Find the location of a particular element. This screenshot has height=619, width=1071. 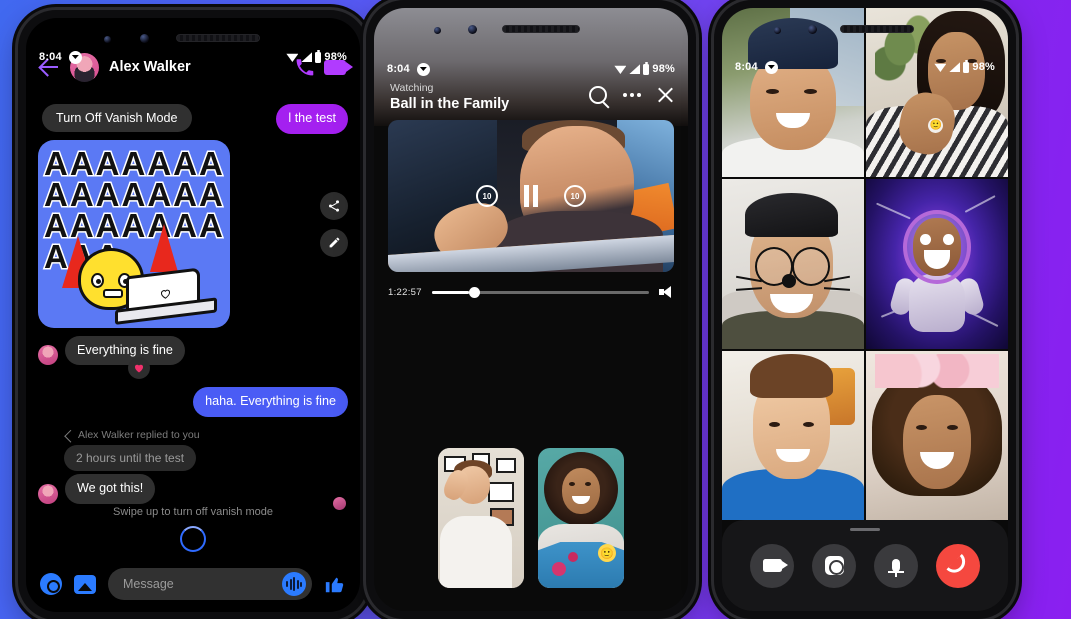

player-controls: 10 10 is located at coordinates (531, 196).